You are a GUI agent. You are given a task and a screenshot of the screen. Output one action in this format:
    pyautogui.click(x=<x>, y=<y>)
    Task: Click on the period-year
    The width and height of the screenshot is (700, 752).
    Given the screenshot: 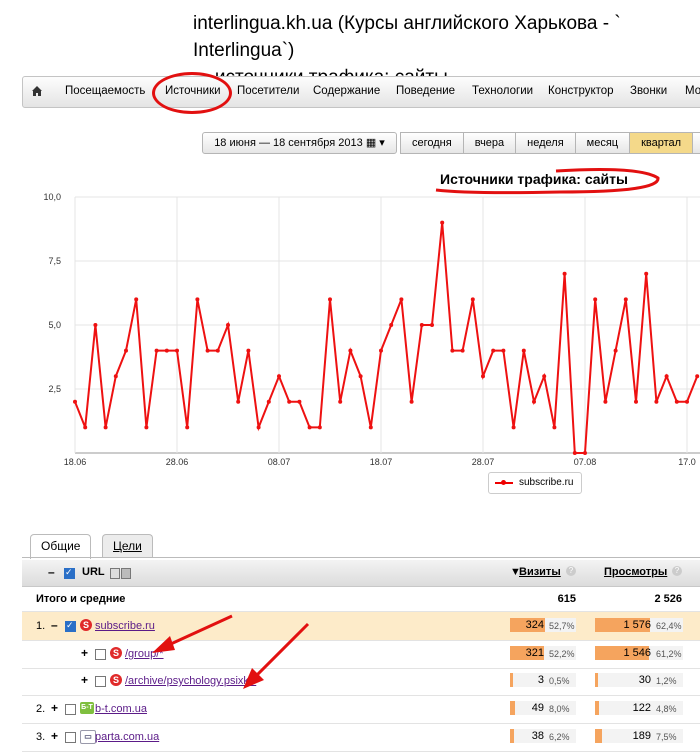 What is the action you would take?
    pyautogui.click(x=696, y=143)
    